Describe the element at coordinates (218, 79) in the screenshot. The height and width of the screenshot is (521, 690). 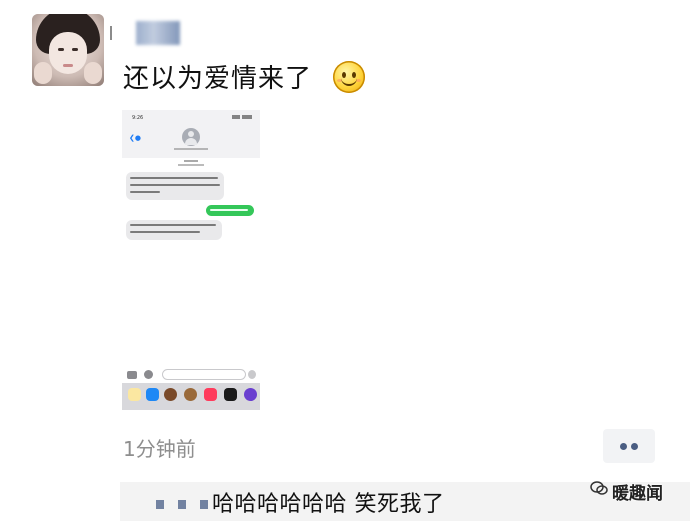
I see `post-text: 还以为爱情来了` at that location.